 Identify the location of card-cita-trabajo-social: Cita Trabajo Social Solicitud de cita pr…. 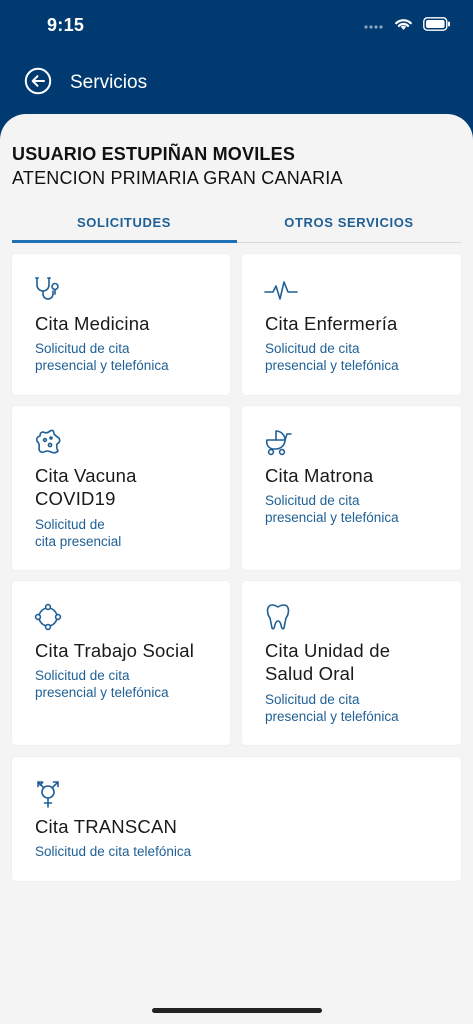
(121, 663).